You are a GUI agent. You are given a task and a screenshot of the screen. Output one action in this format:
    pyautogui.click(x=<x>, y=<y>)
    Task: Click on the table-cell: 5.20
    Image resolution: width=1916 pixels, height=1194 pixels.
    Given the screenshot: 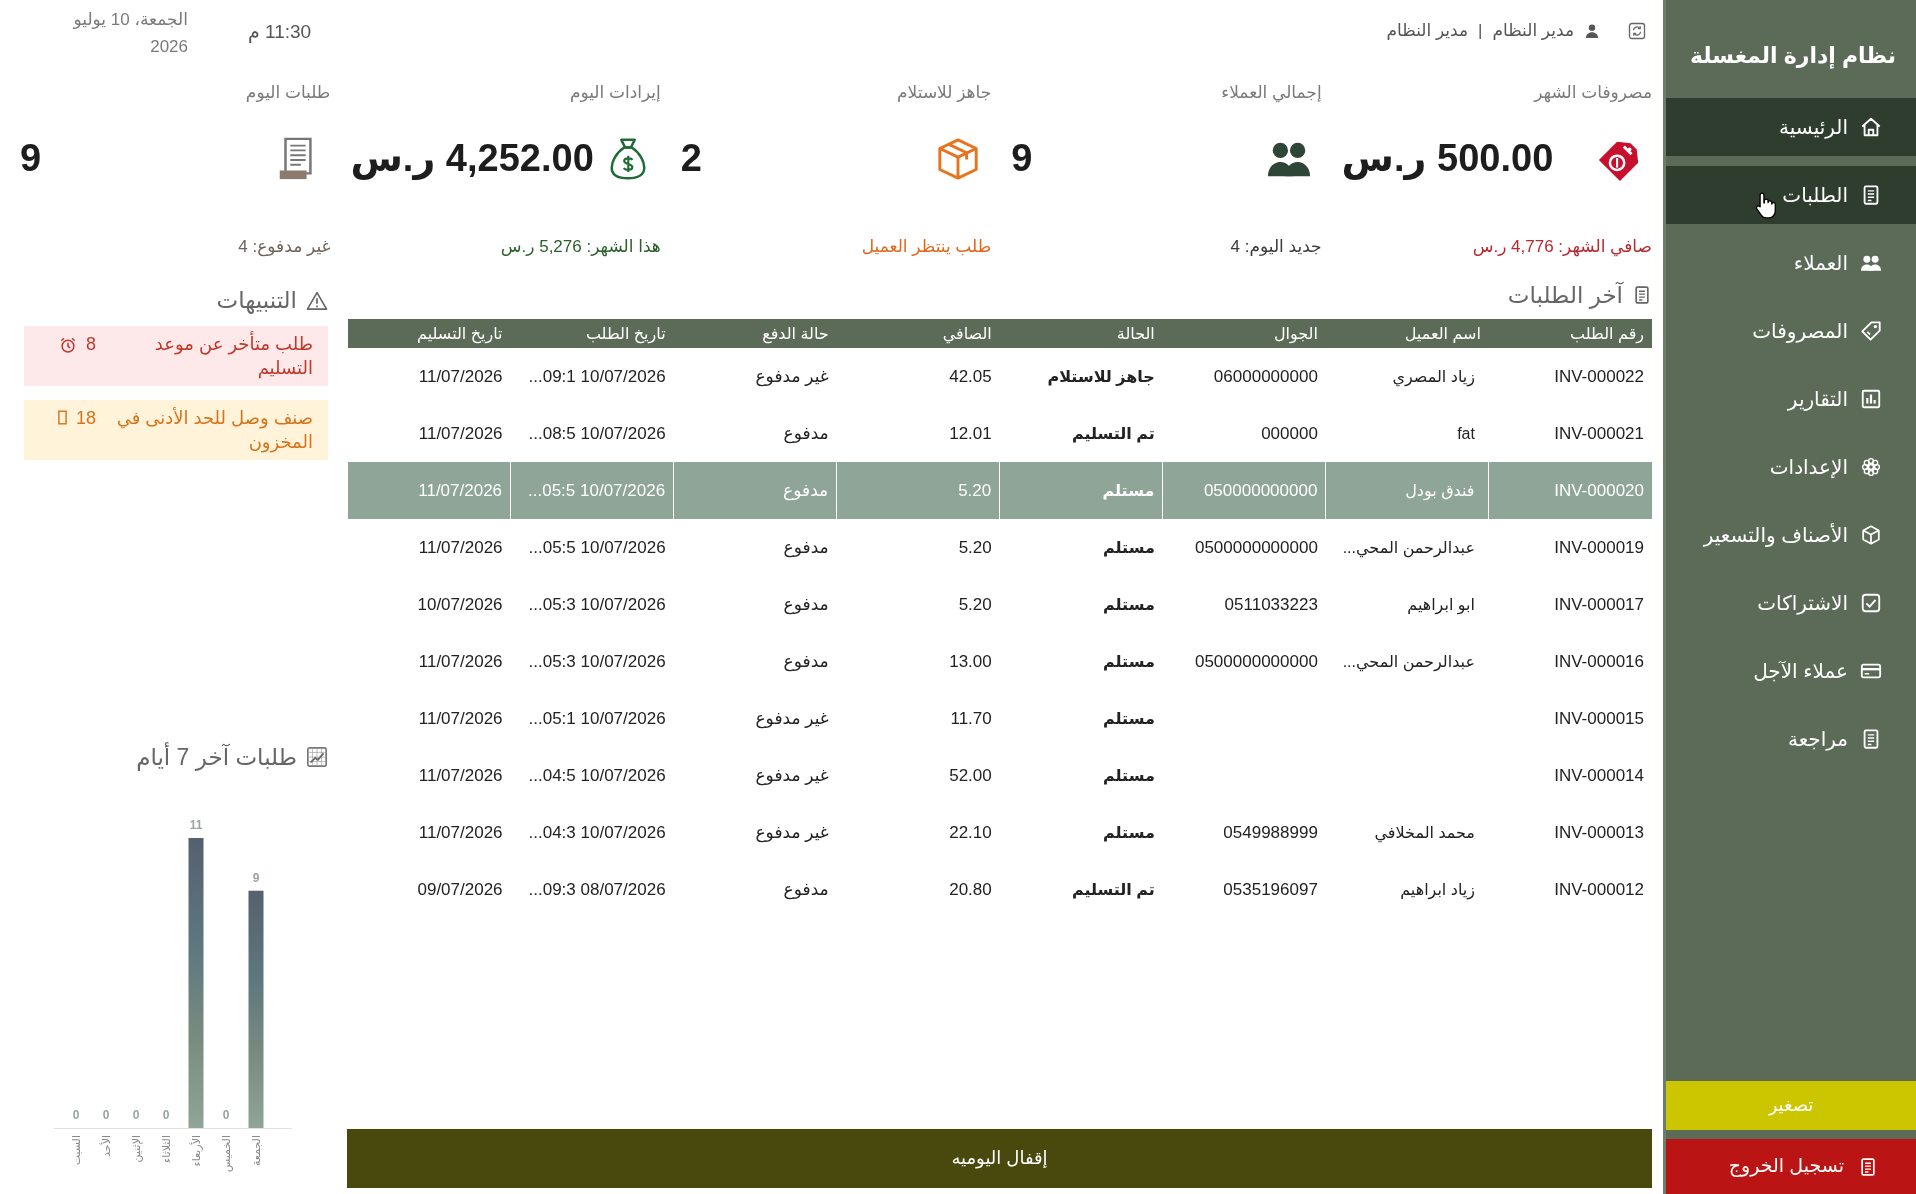 What is the action you would take?
    pyautogui.click(x=918, y=490)
    